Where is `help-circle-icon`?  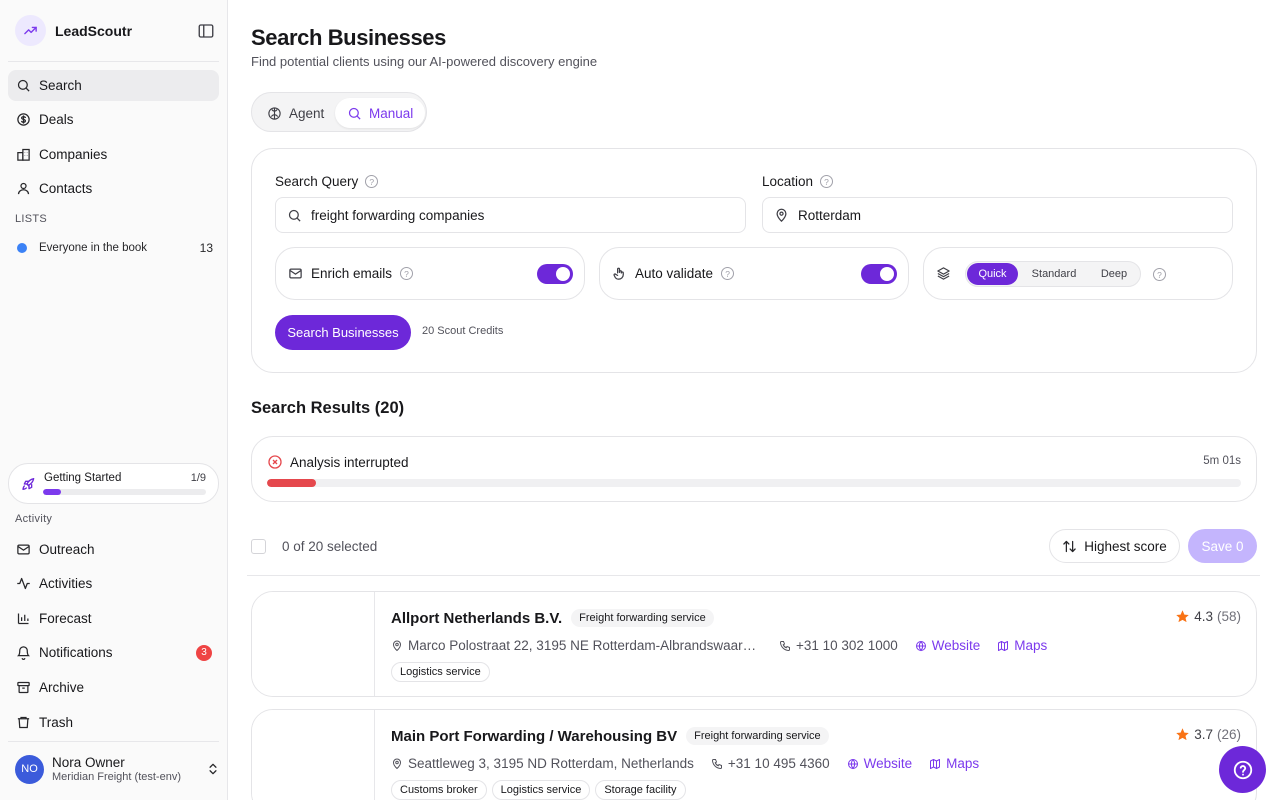 help-circle-icon is located at coordinates (1242, 769).